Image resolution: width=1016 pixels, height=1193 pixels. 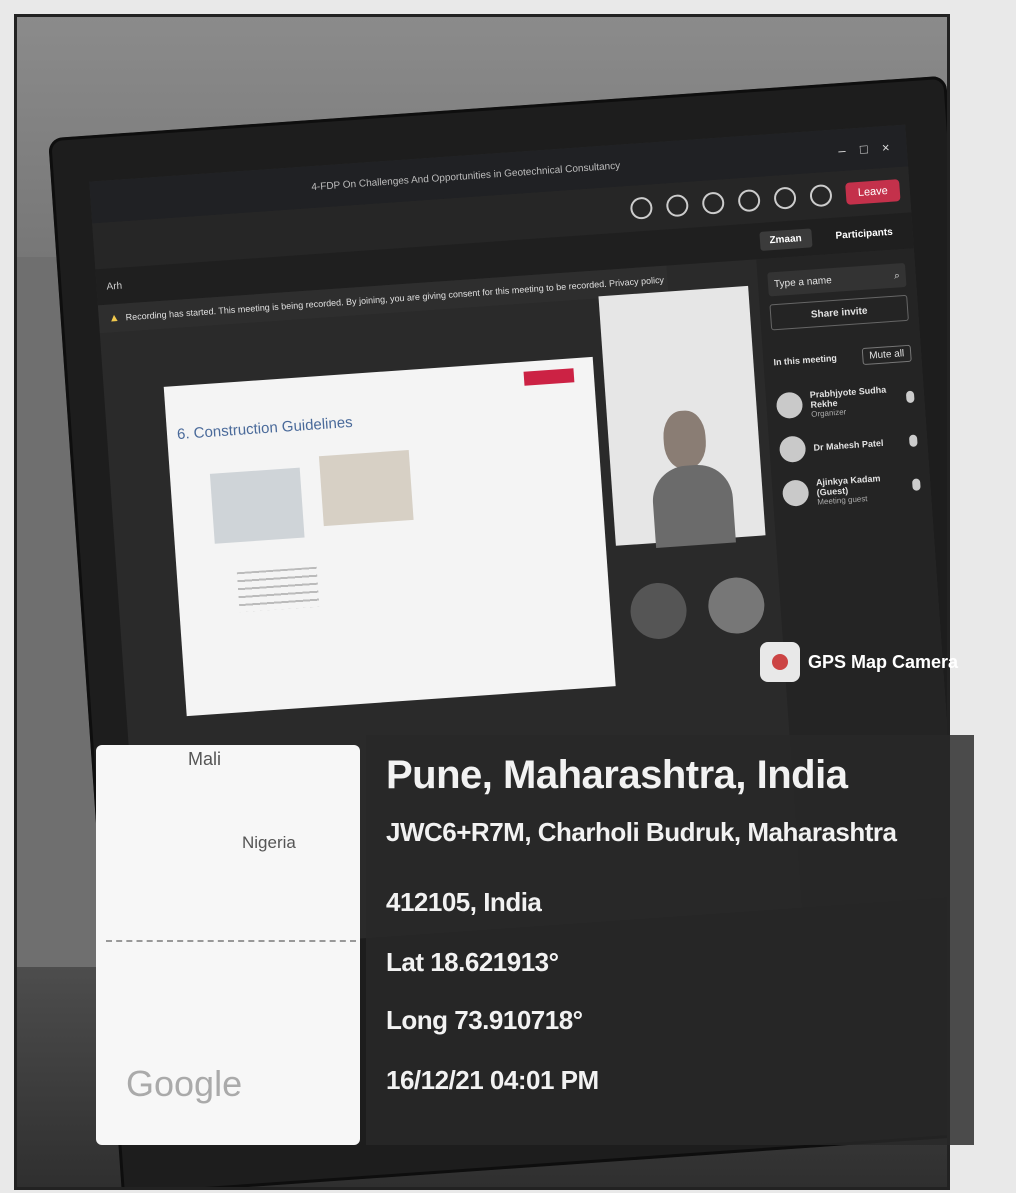 I want to click on gps-address-line-2: 412105, India, so click(x=464, y=902).